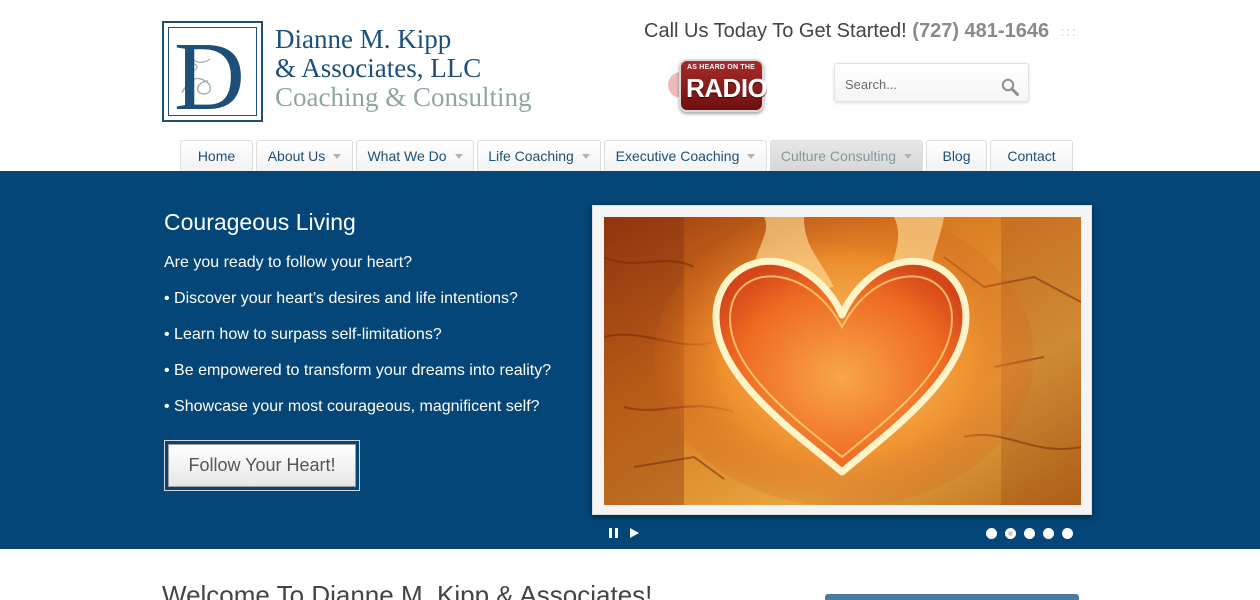 The height and width of the screenshot is (600, 1260). What do you see at coordinates (1010, 87) in the screenshot?
I see `magnifier-icon` at bounding box center [1010, 87].